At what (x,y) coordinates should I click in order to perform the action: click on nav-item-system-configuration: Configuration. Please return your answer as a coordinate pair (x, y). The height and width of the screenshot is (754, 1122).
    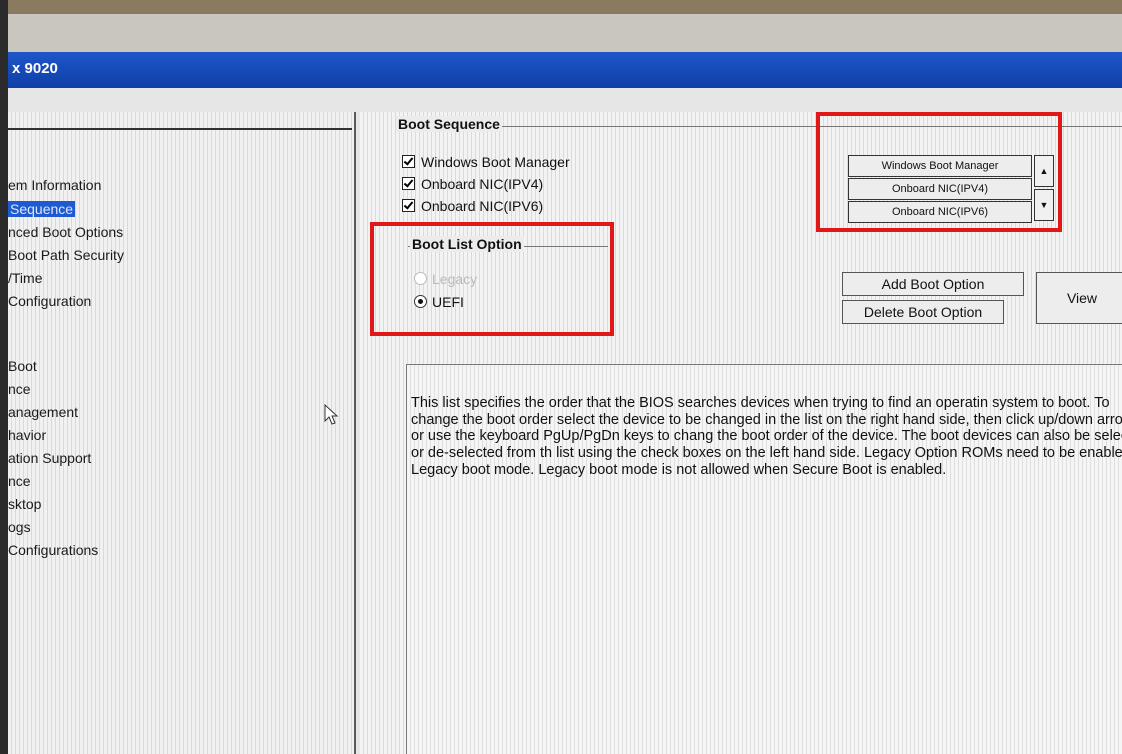
    Looking at the image, I should click on (49, 301).